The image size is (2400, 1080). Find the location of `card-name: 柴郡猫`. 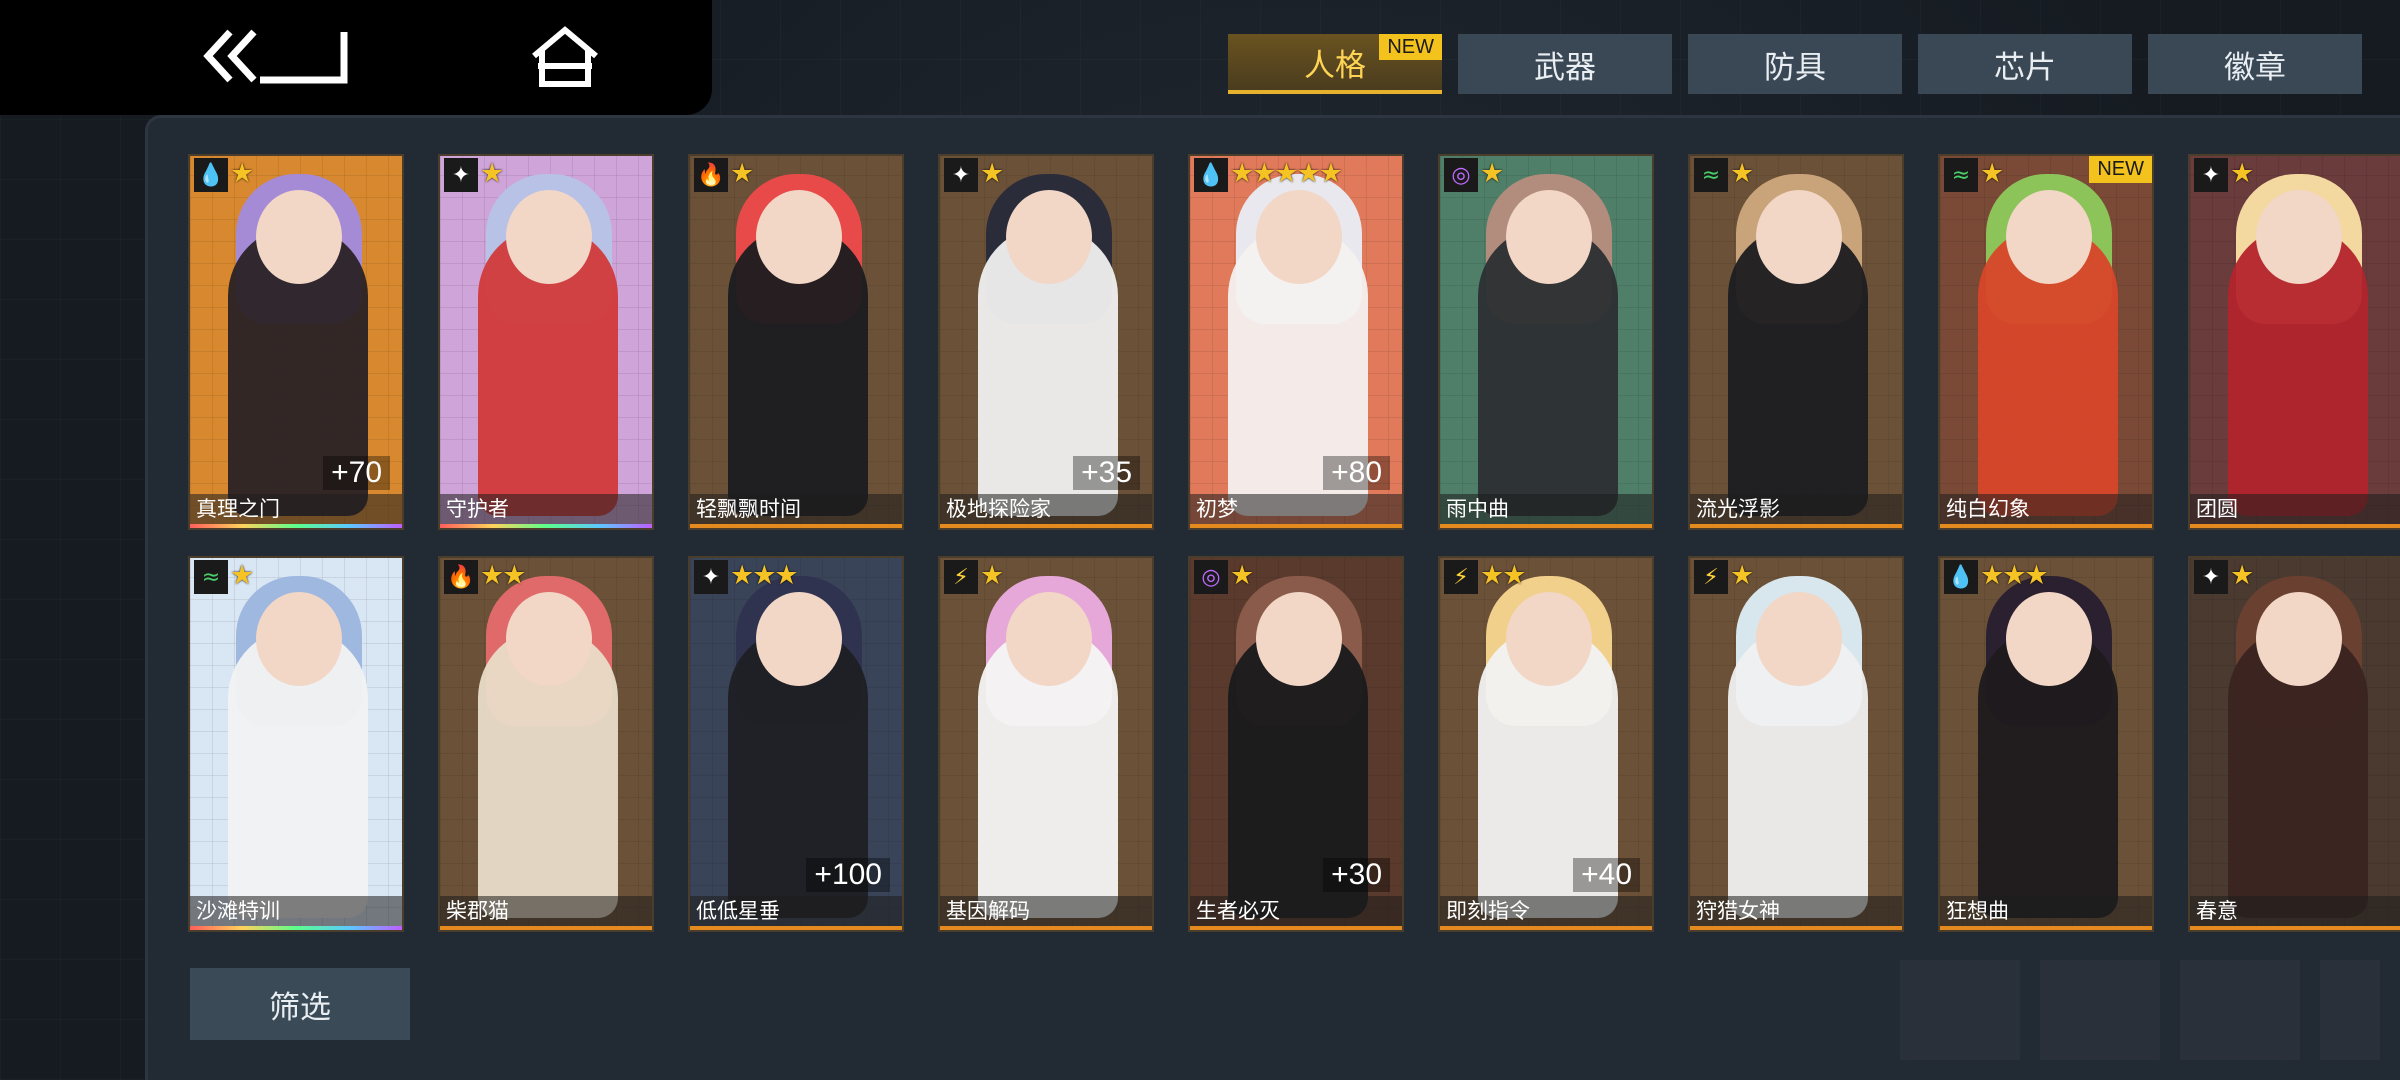

card-name: 柴郡猫 is located at coordinates (546, 913).